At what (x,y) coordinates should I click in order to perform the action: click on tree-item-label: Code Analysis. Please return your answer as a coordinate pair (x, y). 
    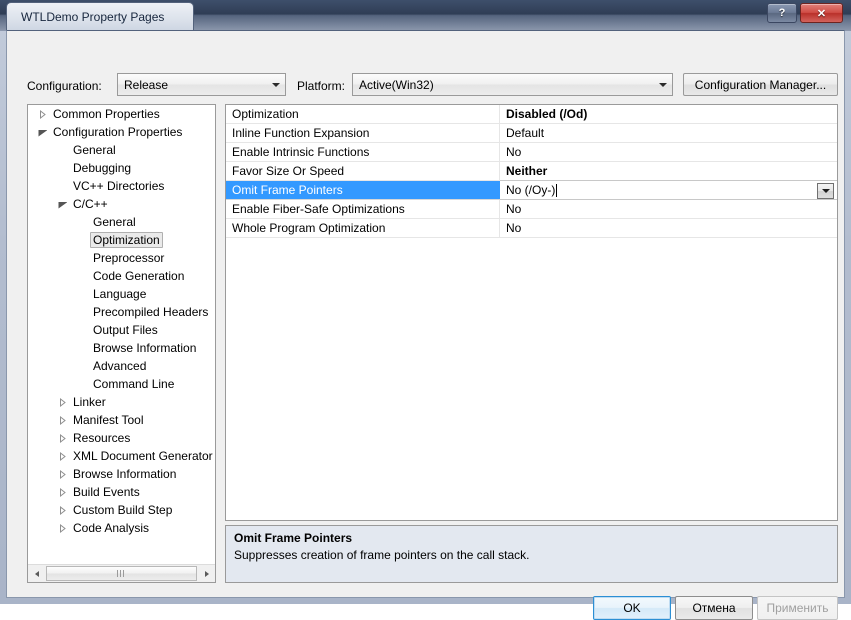
    Looking at the image, I should click on (111, 528).